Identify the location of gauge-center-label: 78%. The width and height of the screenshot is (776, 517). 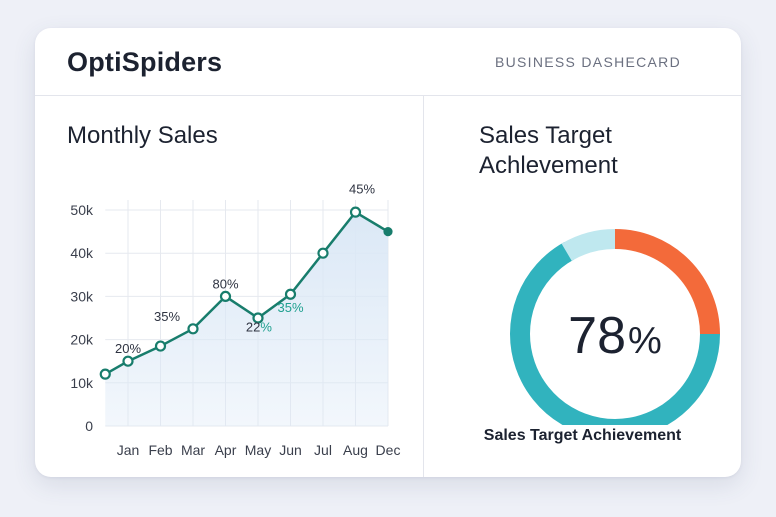
(615, 336).